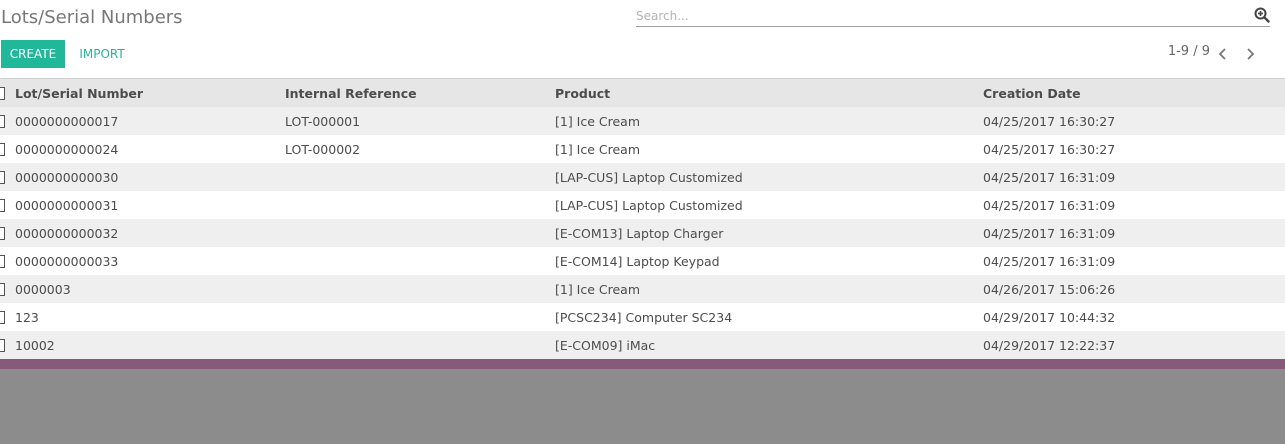  What do you see at coordinates (323, 121) in the screenshot?
I see `internal-reference-cell: LOT-000001` at bounding box center [323, 121].